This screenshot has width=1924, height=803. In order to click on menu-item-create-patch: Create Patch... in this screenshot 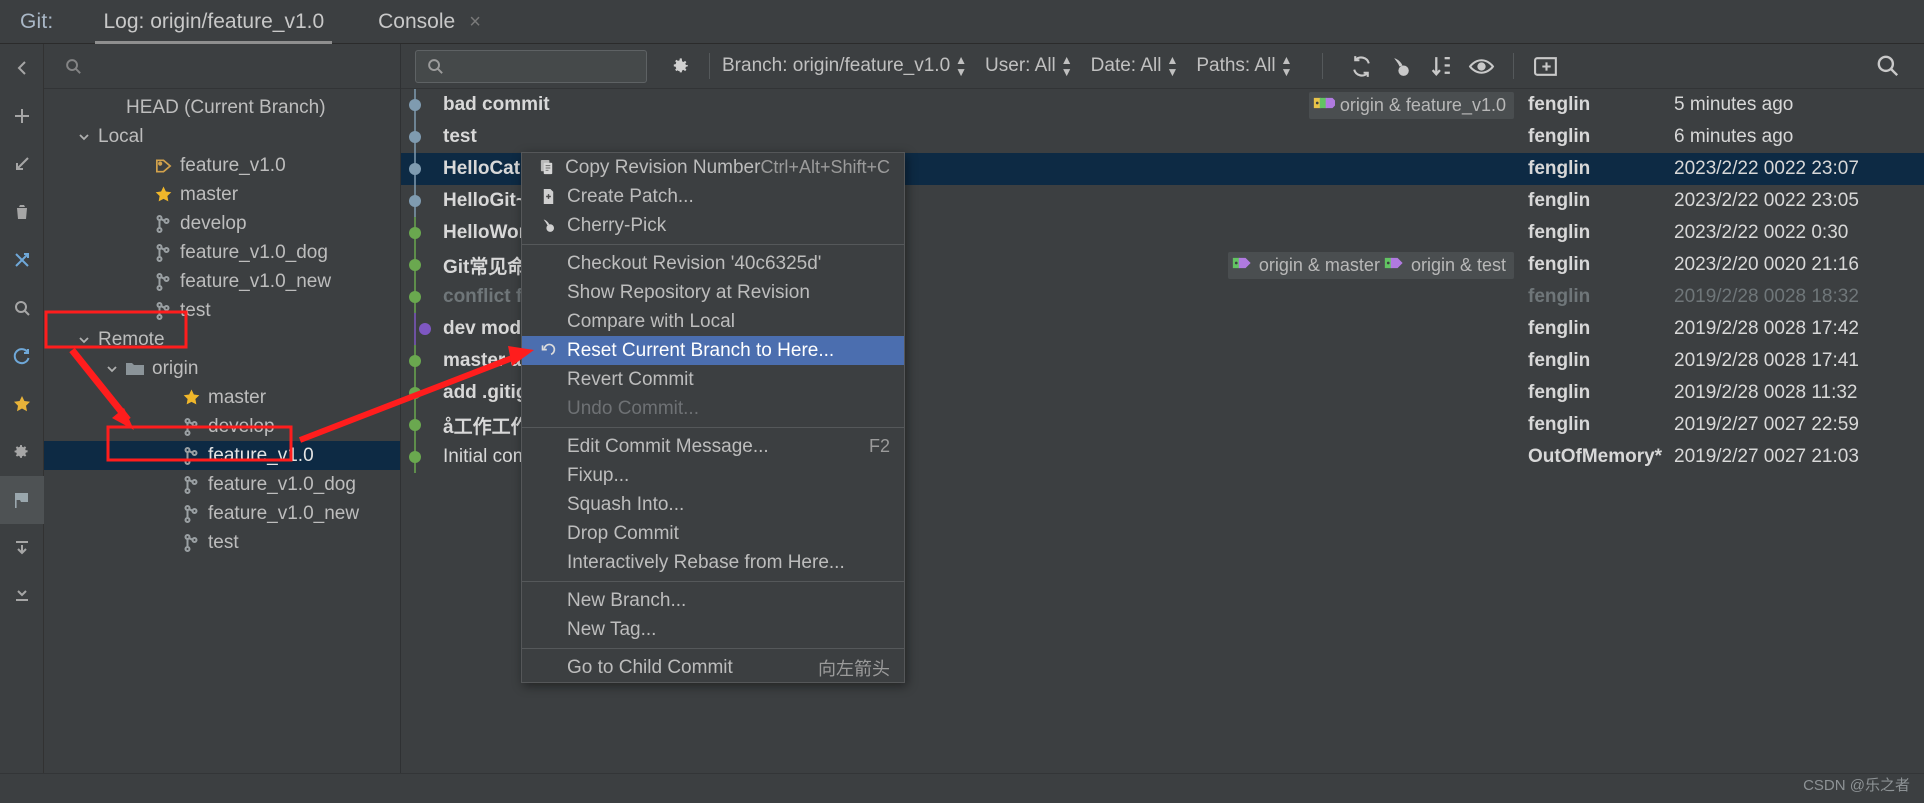, I will do `click(713, 196)`.